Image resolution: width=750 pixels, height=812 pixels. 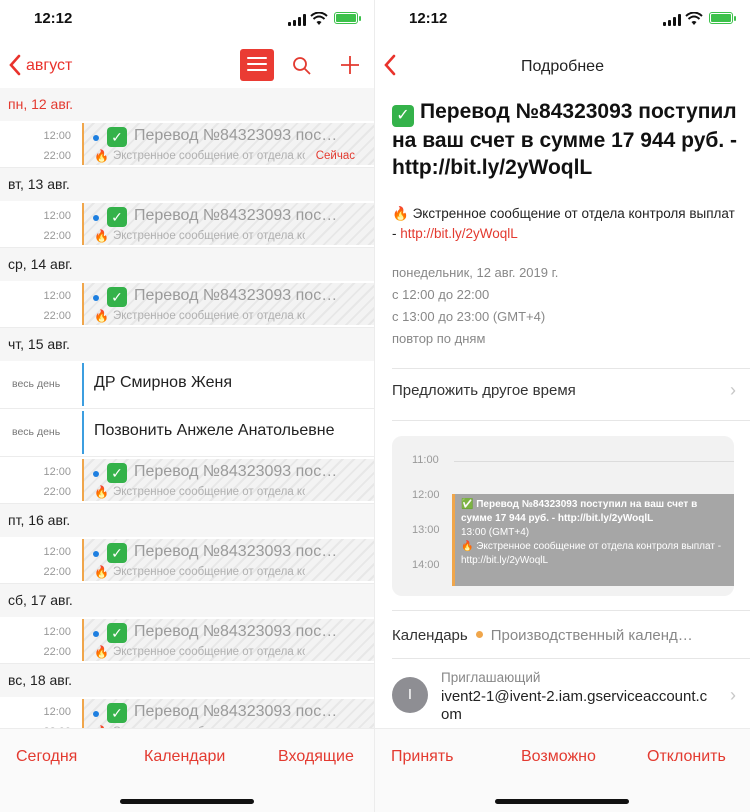 What do you see at coordinates (187, 66) in the screenshot?
I see `nav-bar: август` at bounding box center [187, 66].